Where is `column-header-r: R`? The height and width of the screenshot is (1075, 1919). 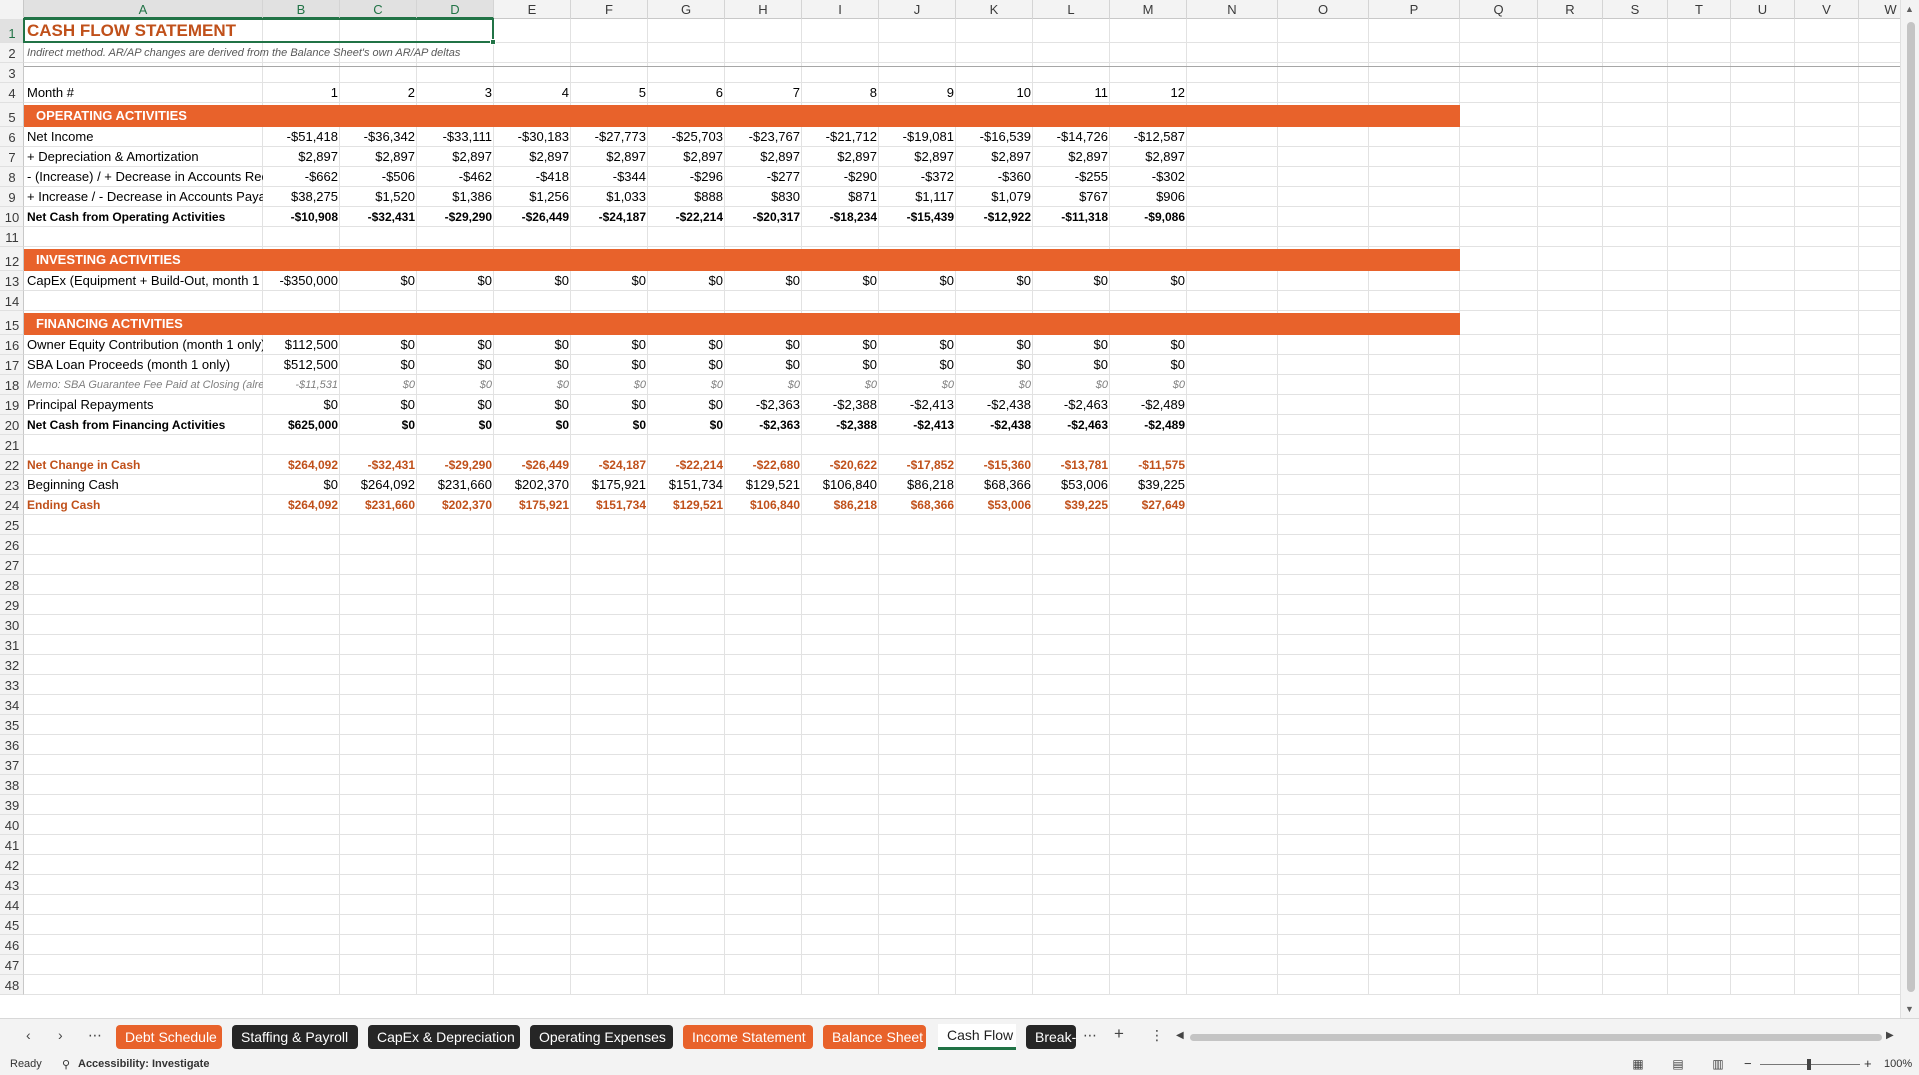 column-header-r: R is located at coordinates (1570, 9).